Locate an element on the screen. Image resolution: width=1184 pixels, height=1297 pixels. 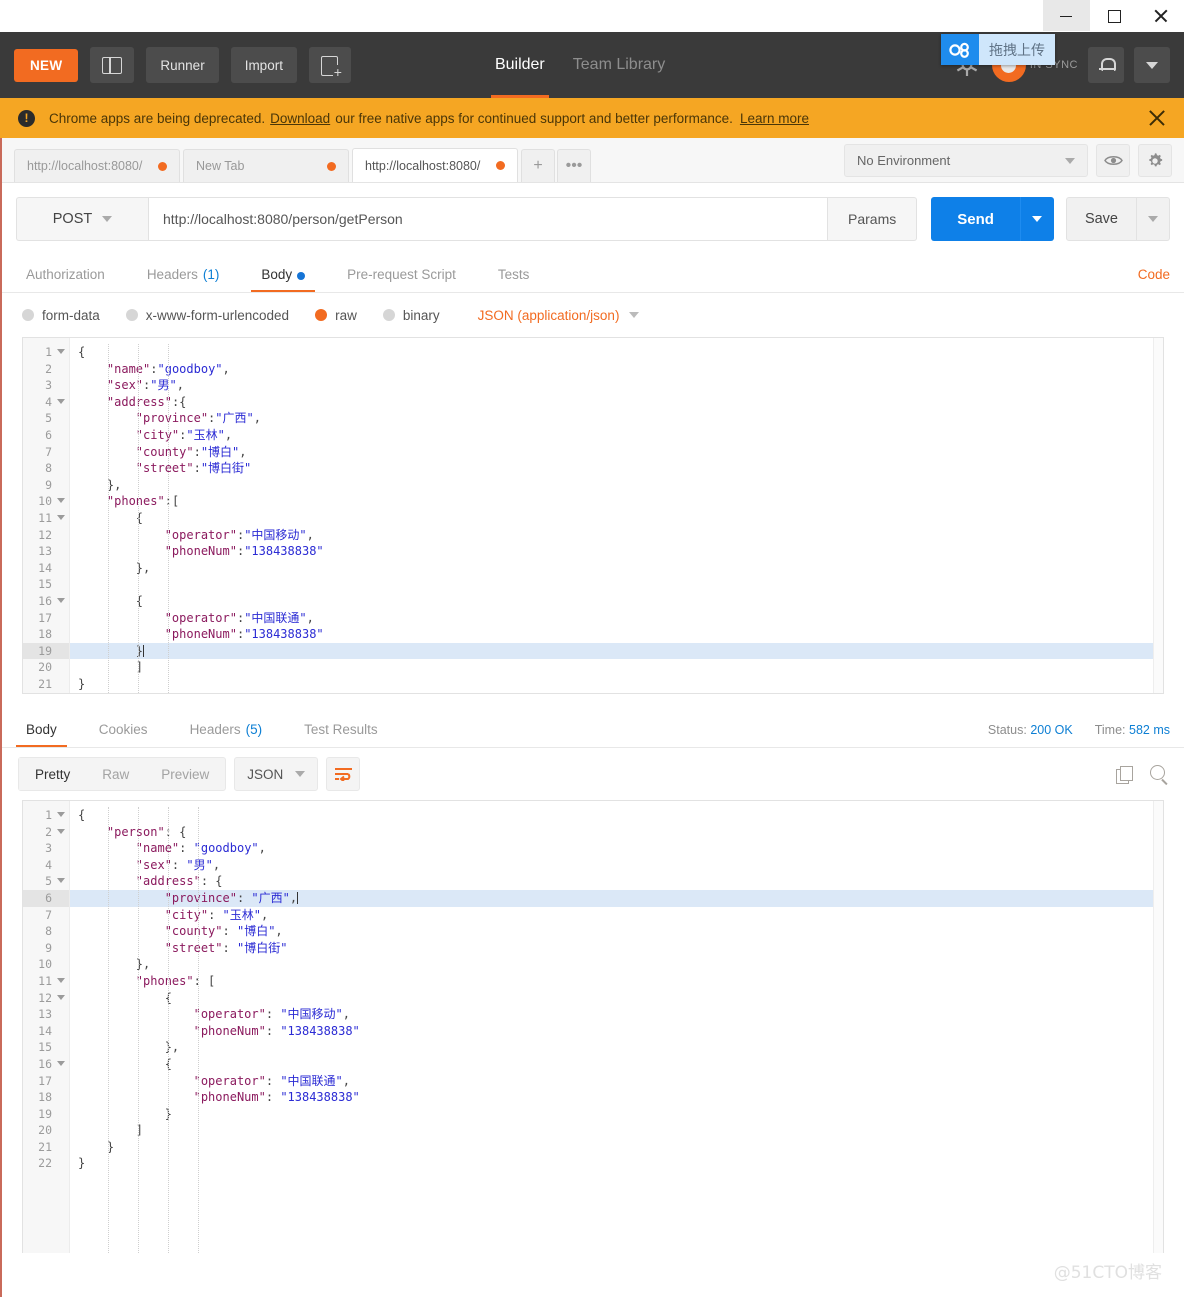
request-tab-3: http://localhost:8080/ is located at coordinates (435, 165).